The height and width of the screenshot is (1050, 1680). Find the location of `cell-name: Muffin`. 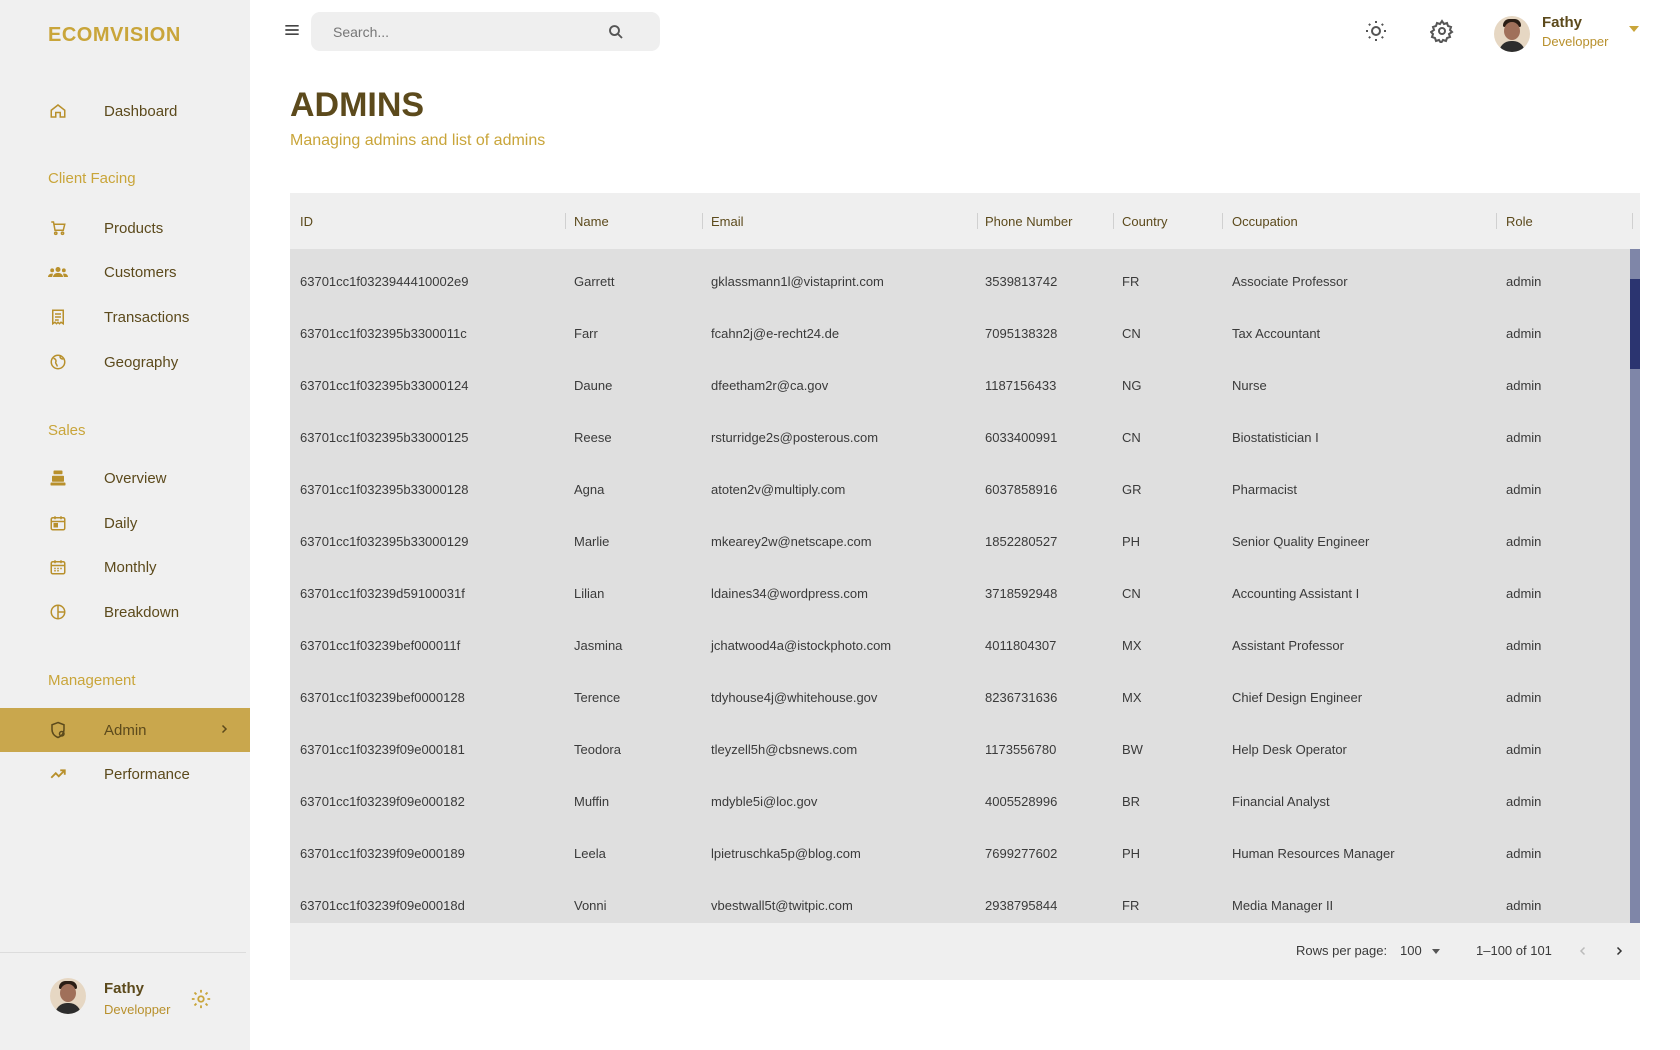

cell-name: Muffin is located at coordinates (591, 801).